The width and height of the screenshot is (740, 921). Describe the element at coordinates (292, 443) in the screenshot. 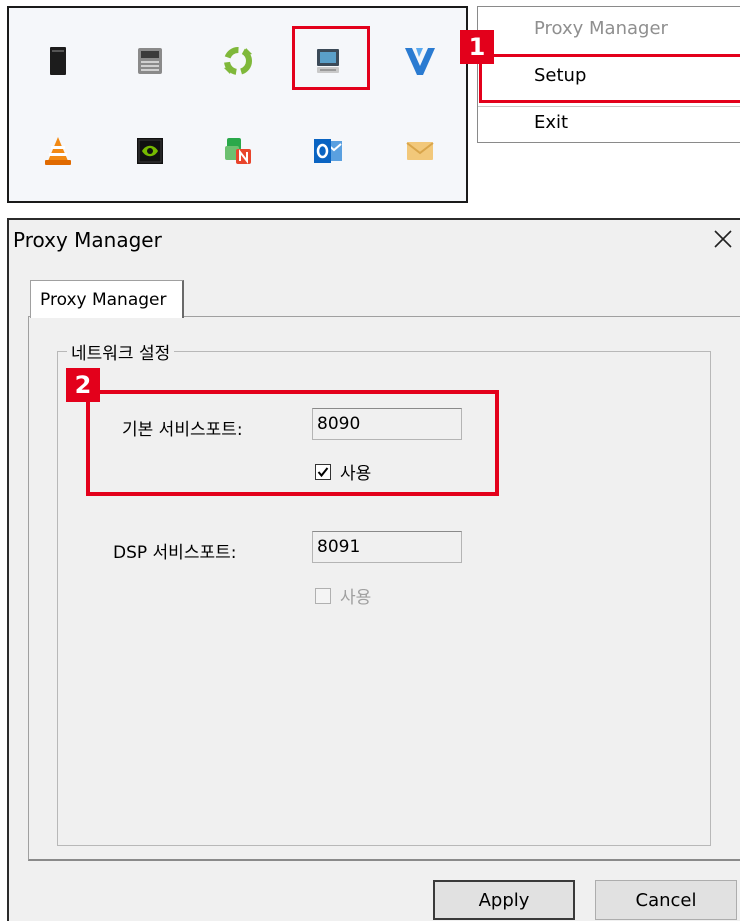

I see `default-port-highlight` at that location.